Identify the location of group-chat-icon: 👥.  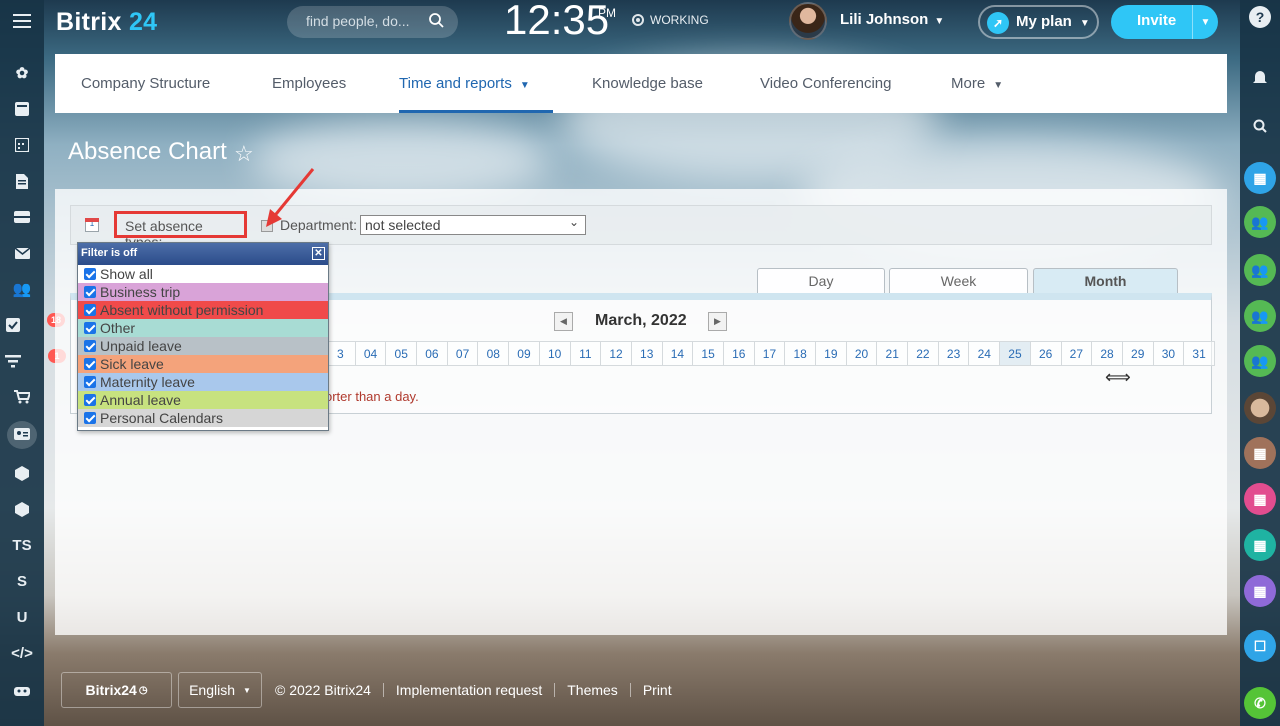
(1260, 222).